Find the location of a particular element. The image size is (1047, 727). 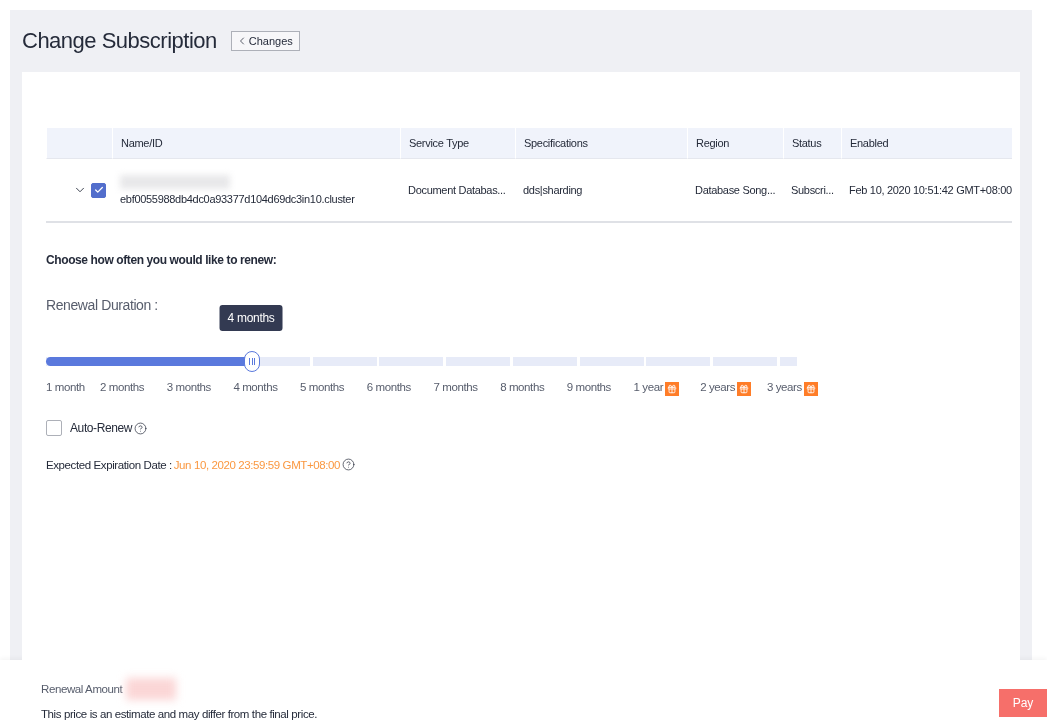

expiration-date: Jun 10, 2020 23:59:59 GMT+08:00 is located at coordinates (257, 464).